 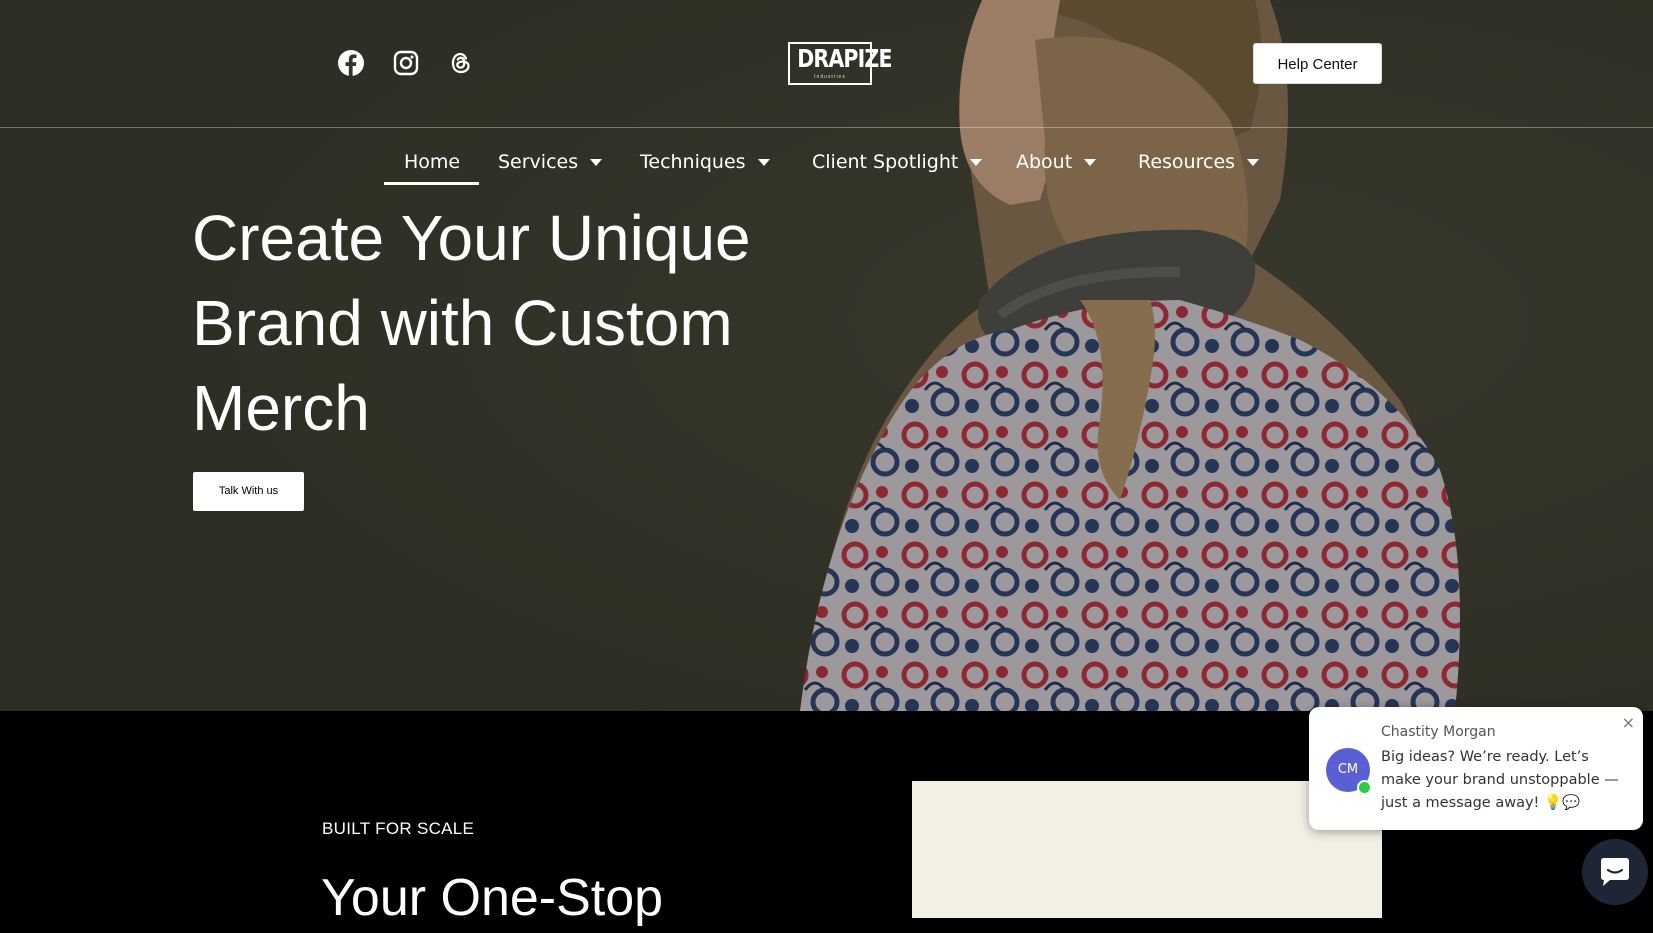 What do you see at coordinates (431, 183) in the screenshot?
I see `nav-active-indicator` at bounding box center [431, 183].